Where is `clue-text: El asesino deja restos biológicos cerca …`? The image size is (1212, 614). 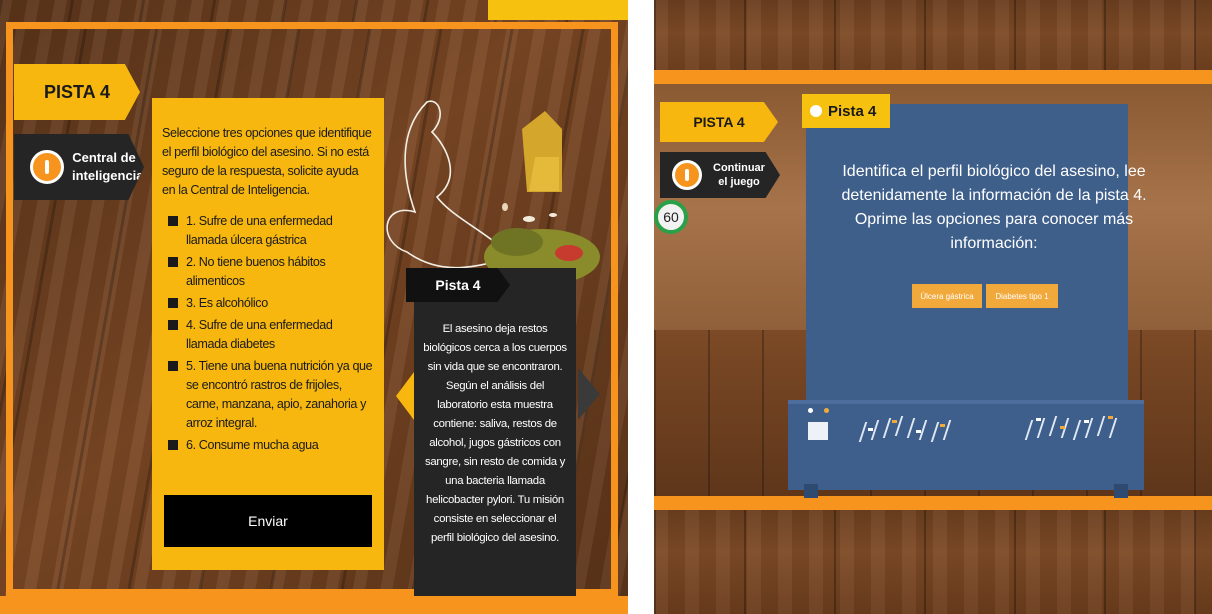
clue-text: El asesino deja restos biológicos cerca … is located at coordinates (495, 433).